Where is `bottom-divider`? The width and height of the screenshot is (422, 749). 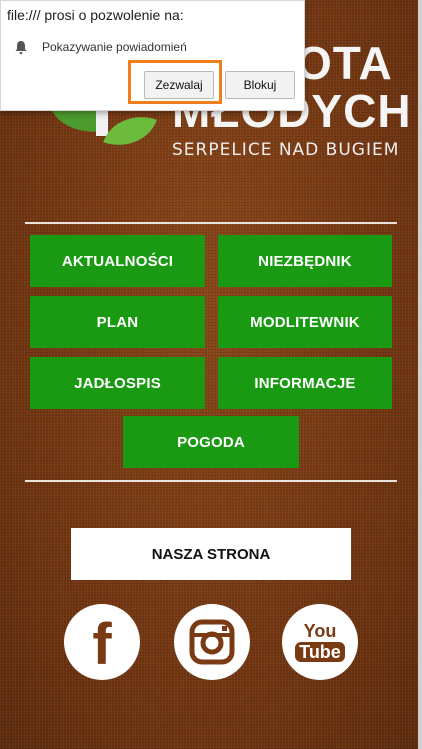 bottom-divider is located at coordinates (211, 481).